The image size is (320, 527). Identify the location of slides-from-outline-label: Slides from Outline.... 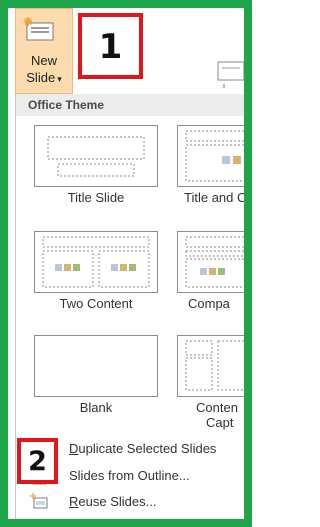
(129, 475).